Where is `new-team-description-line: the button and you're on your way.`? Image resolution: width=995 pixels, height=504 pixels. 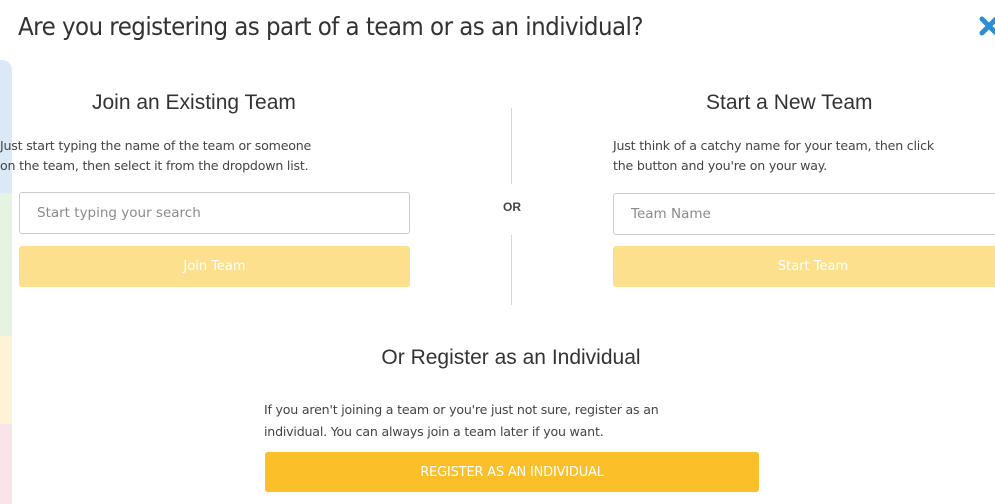 new-team-description-line: the button and you're on your way. is located at coordinates (720, 165).